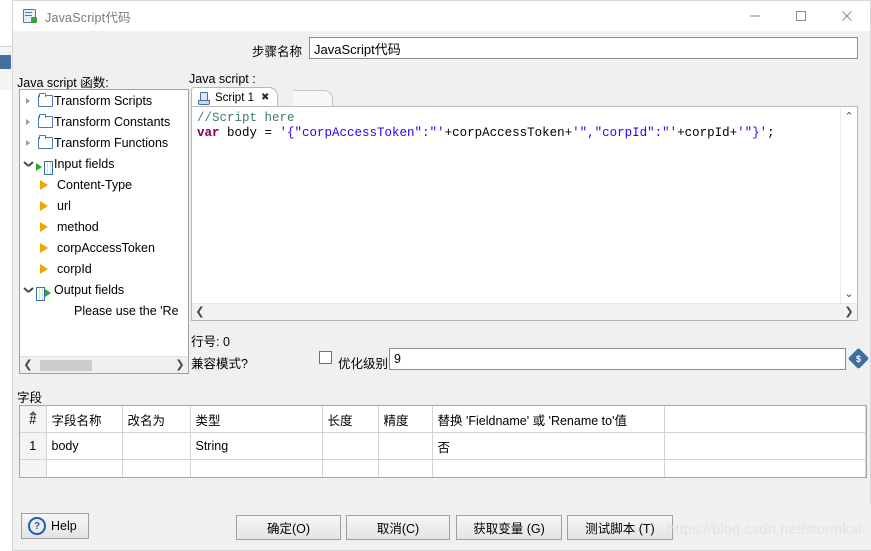 The image size is (871, 551). Describe the element at coordinates (64, 205) in the screenshot. I see `tree-item-label: url` at that location.